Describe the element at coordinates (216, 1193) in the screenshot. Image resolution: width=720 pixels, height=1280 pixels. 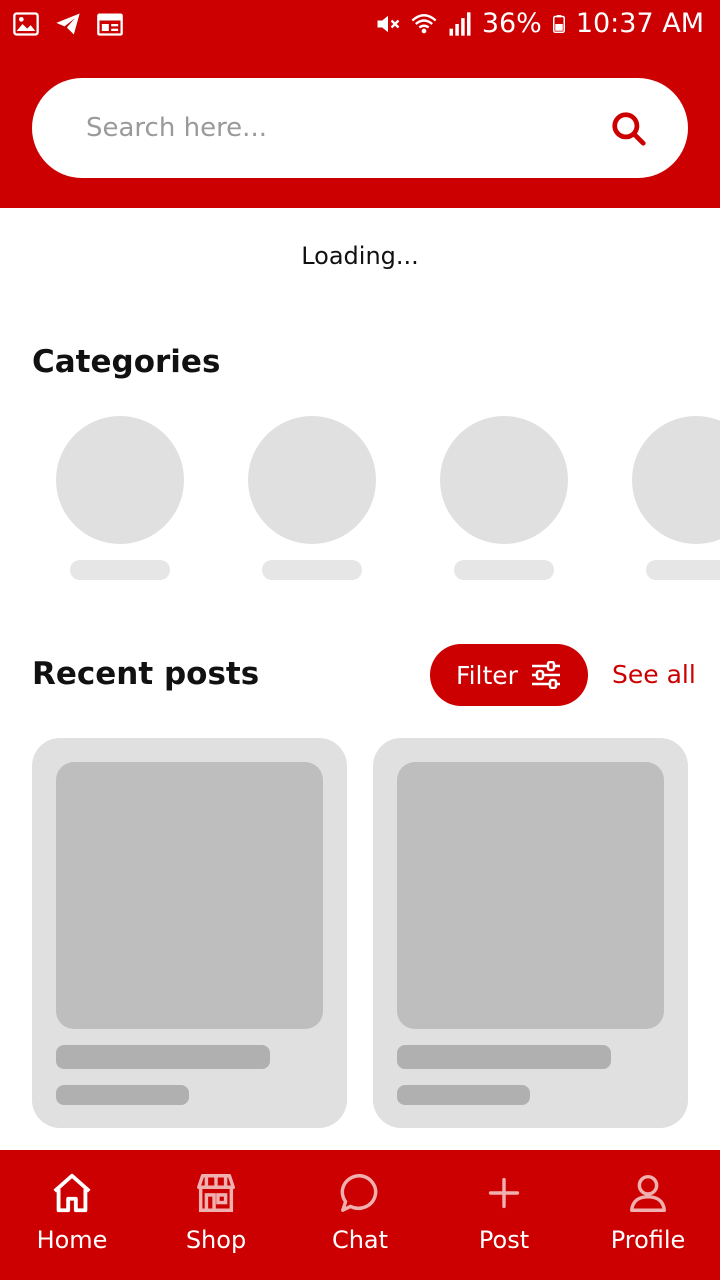
I see `shop-icon` at that location.